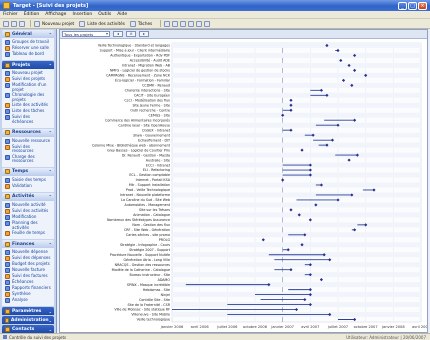 The width and height of the screenshot is (430, 340). What do you see at coordinates (183, 23) in the screenshot?
I see `export-icon` at bounding box center [183, 23].